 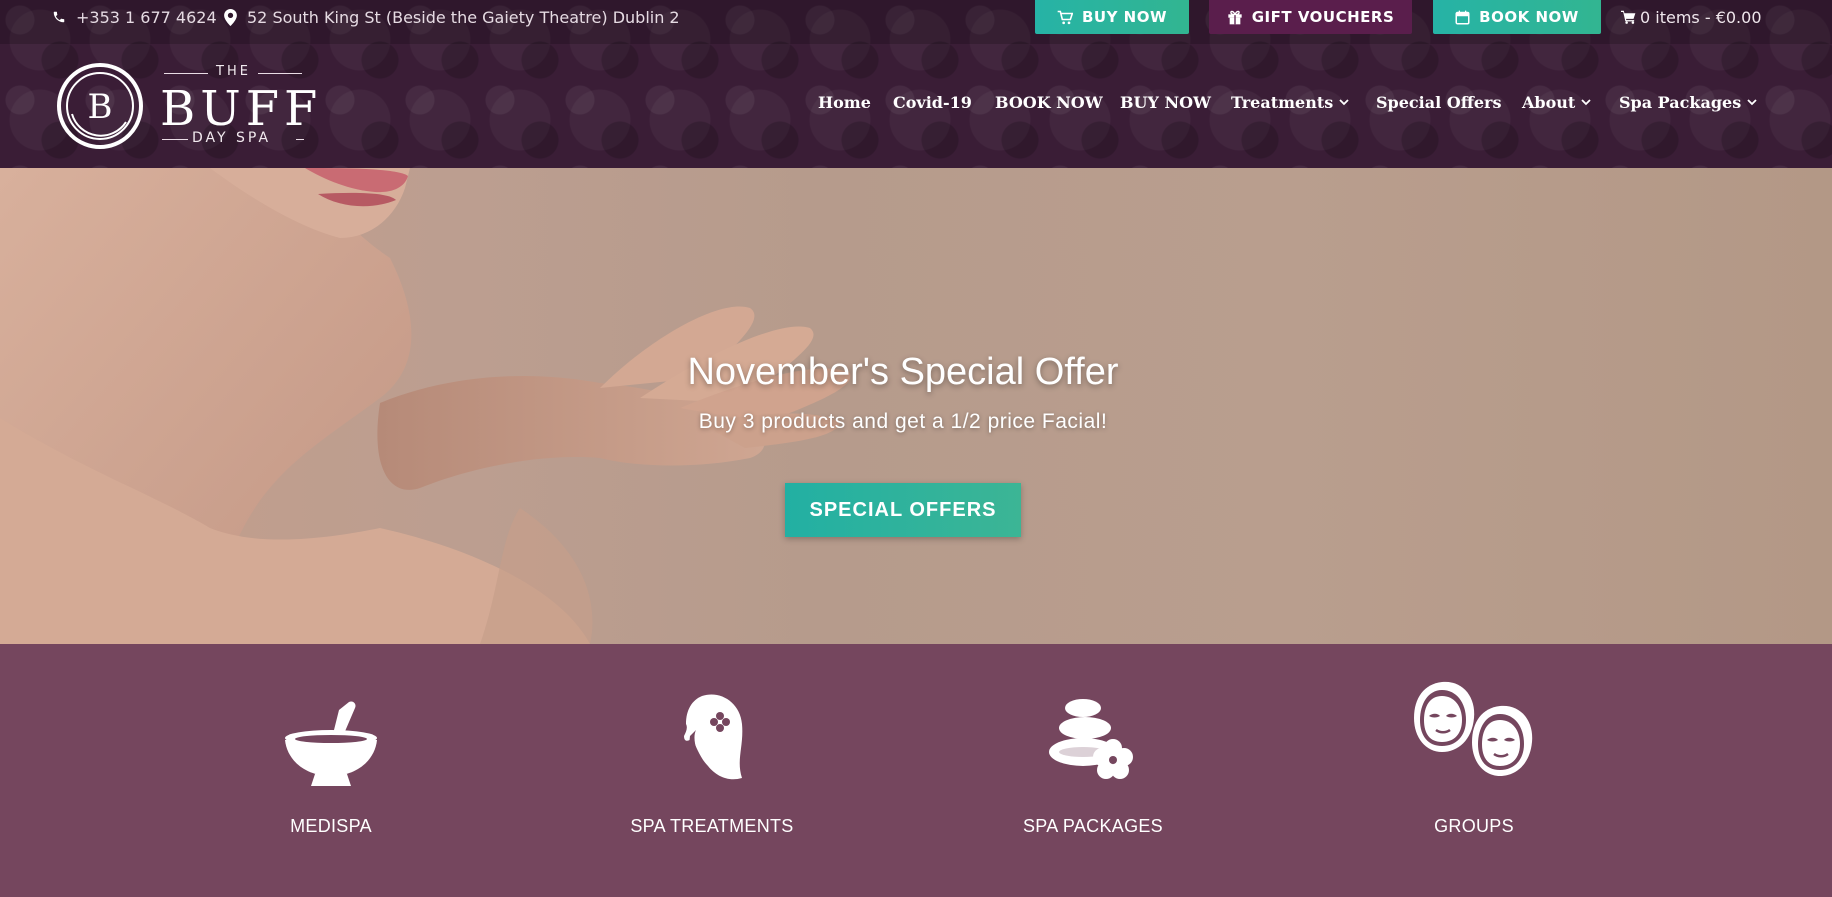 I want to click on nav-buy-now: BUY NOW, so click(x=1165, y=102).